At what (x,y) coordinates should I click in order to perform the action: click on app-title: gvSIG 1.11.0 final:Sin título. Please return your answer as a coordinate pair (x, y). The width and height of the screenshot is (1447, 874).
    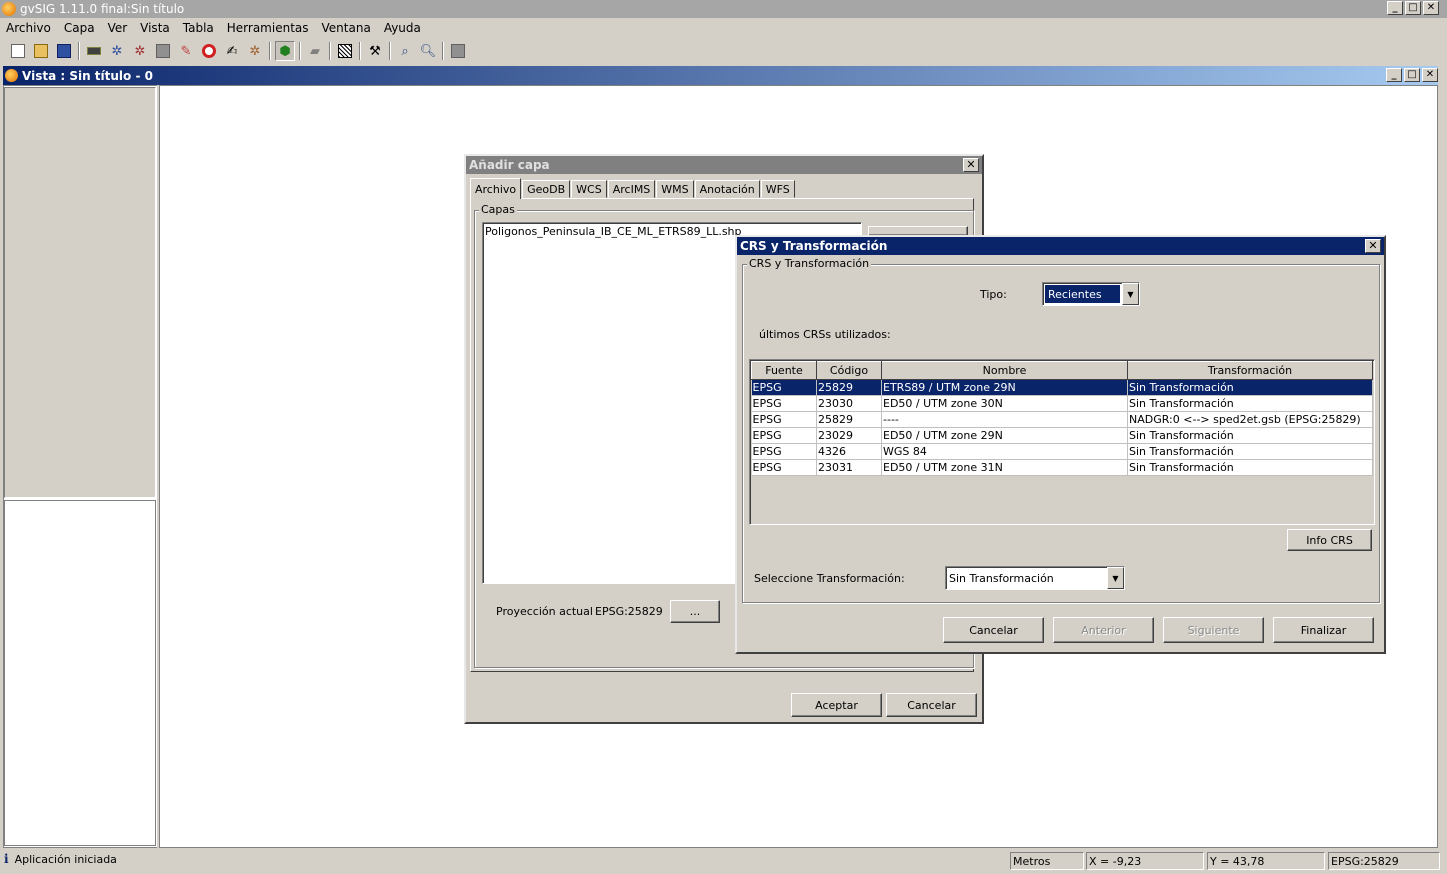
    Looking at the image, I should click on (102, 9).